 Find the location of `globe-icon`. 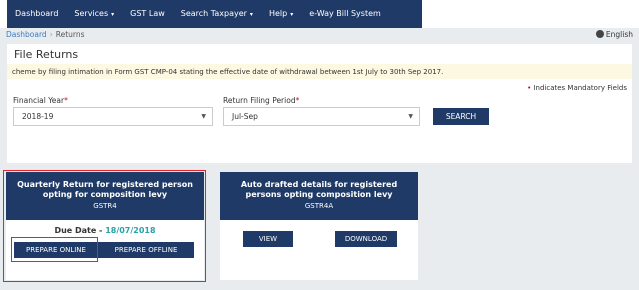

globe-icon is located at coordinates (599, 34).